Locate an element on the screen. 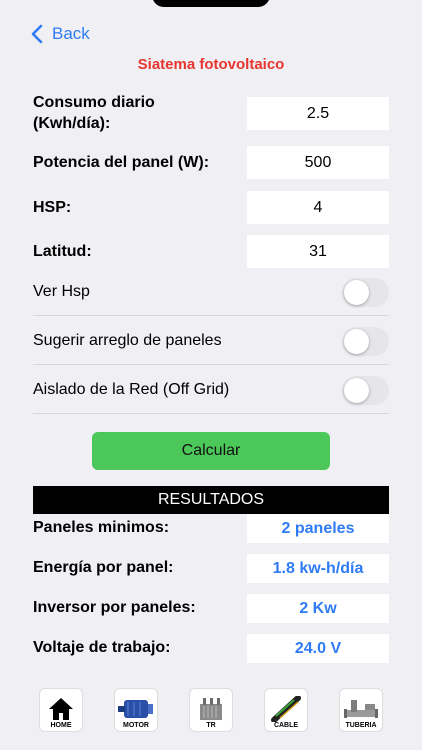 Image resolution: width=422 pixels, height=750 pixels. input-row-potencia: Potencia del panel (W): 500 is located at coordinates (211, 162).